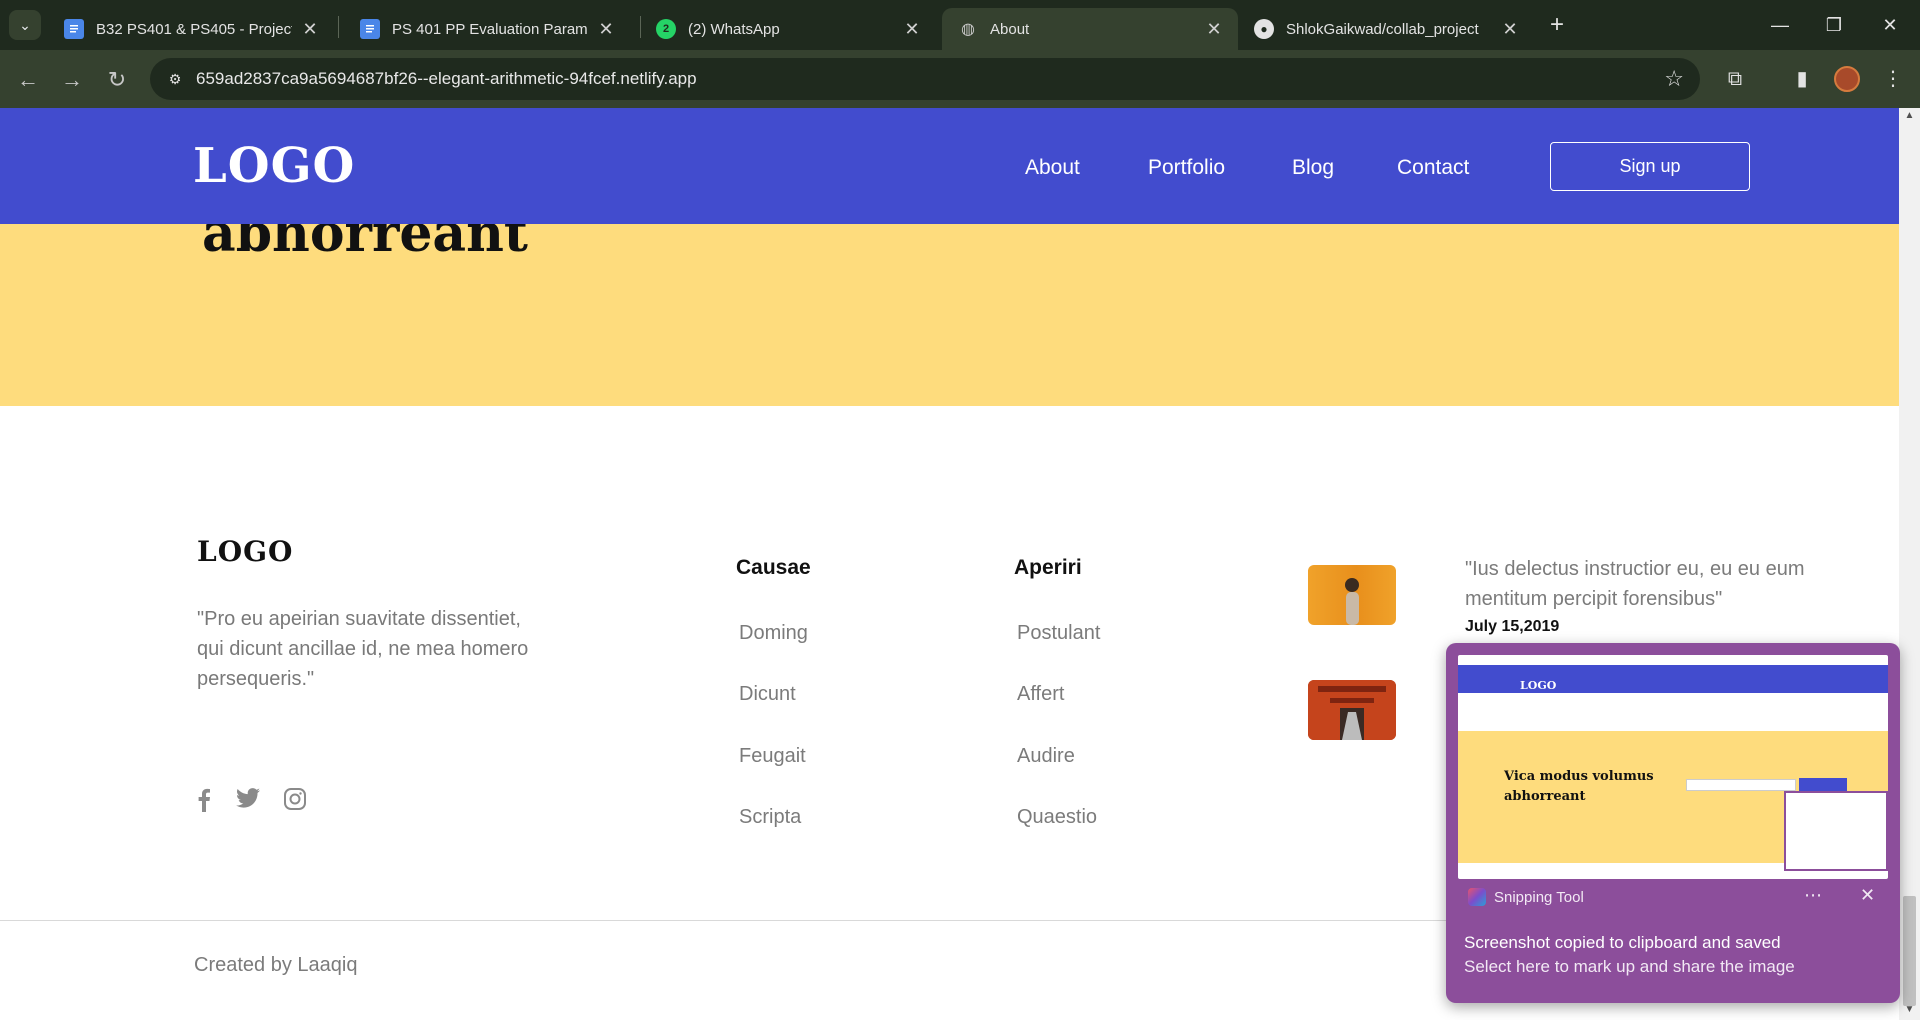  I want to click on new-tab-button: +, so click(1557, 25).